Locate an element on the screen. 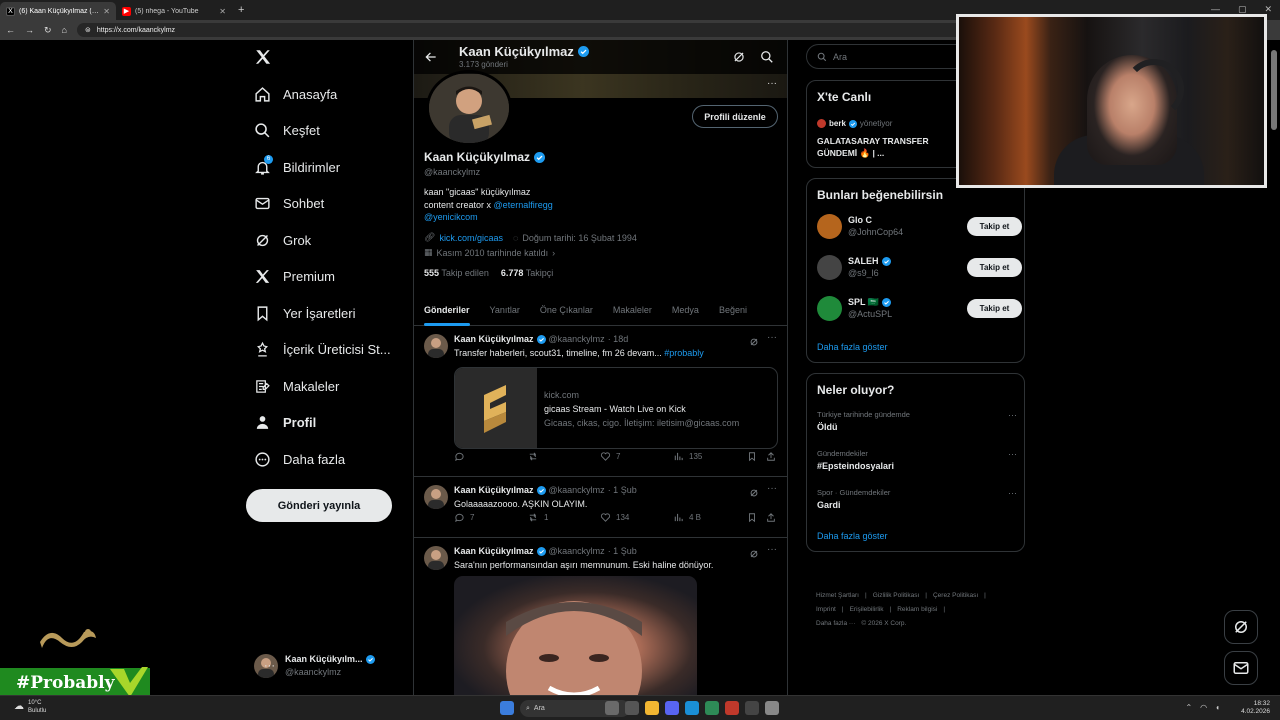 This screenshot has width=1280, height=720. footer-link: Reklam bilgisi is located at coordinates (917, 609).